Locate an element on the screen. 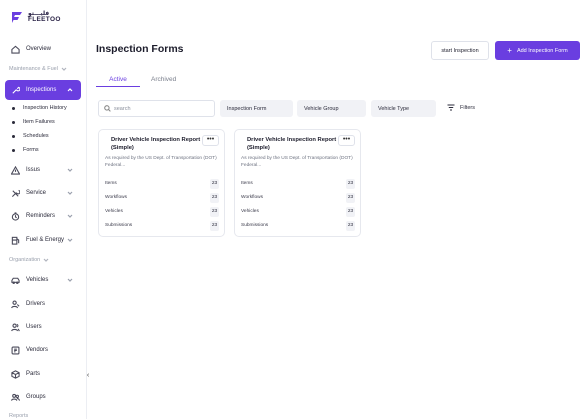 This screenshot has width=588, height=419. fleetoo-logo-icon is located at coordinates (17, 17).